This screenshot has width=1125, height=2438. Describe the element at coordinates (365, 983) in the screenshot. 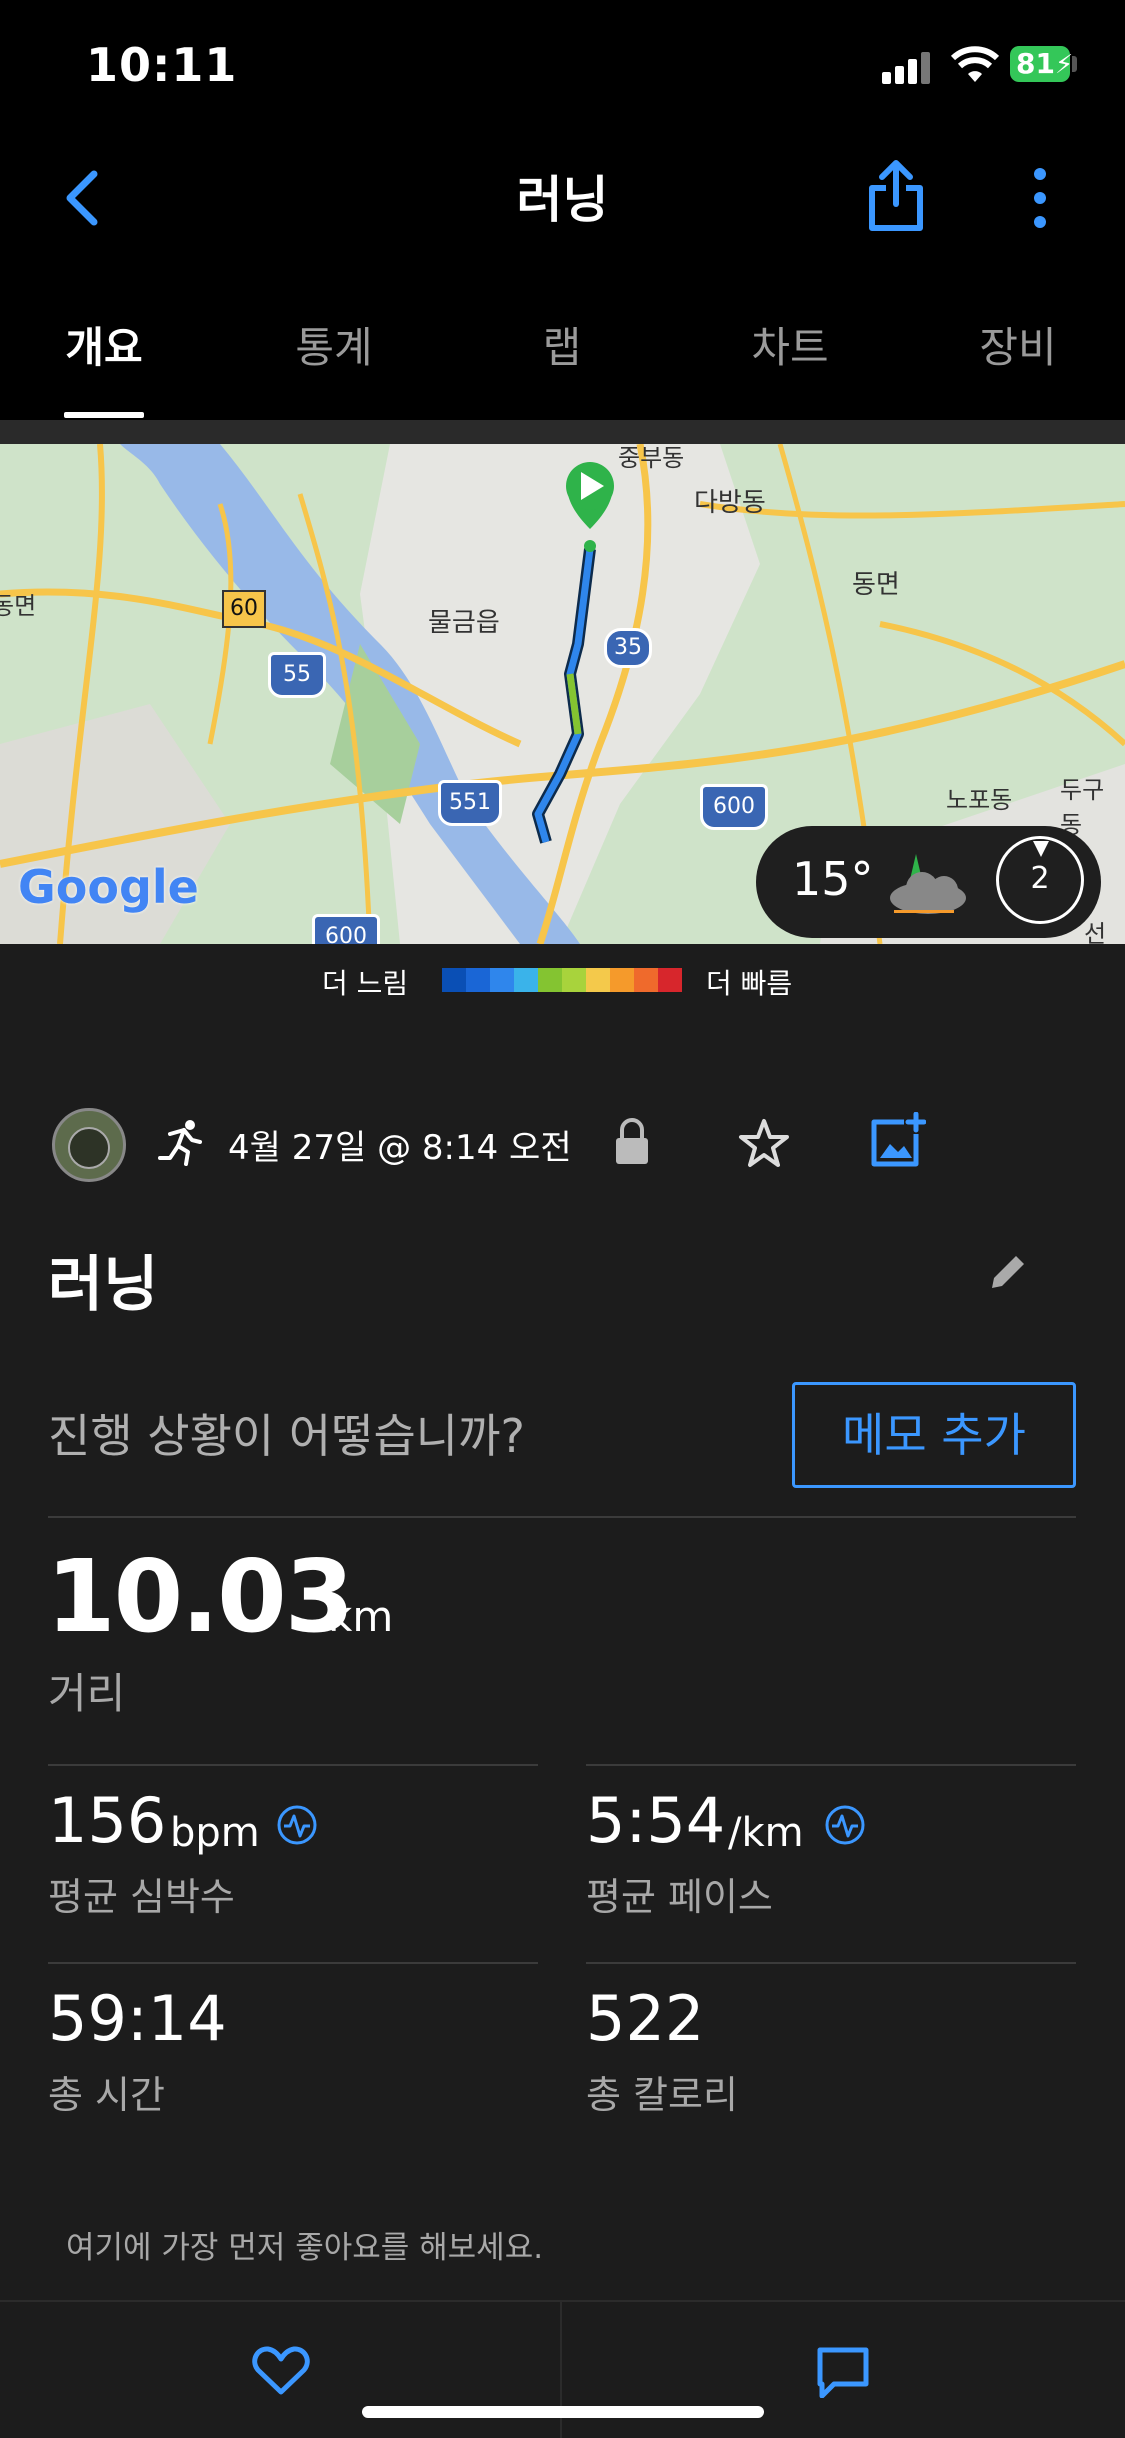

I see `legend-slow-label: 더 느림` at that location.